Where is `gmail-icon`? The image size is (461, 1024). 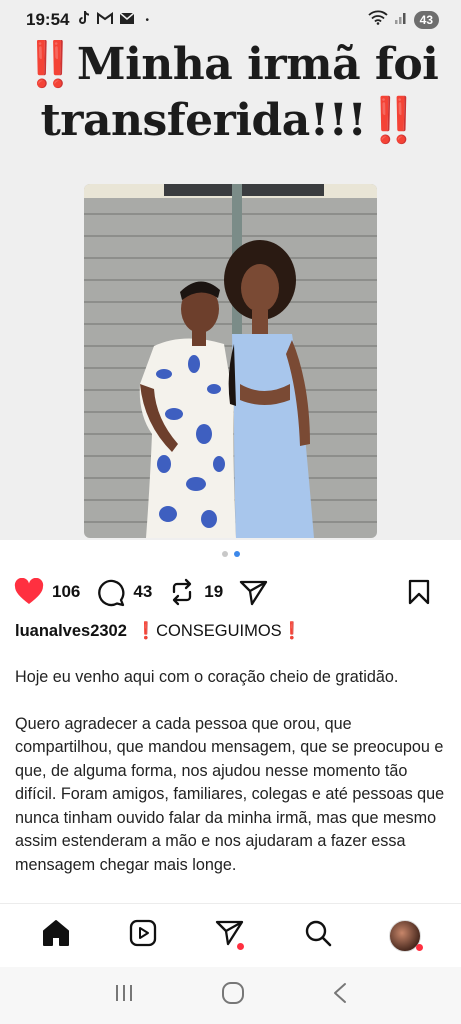 gmail-icon is located at coordinates (105, 20).